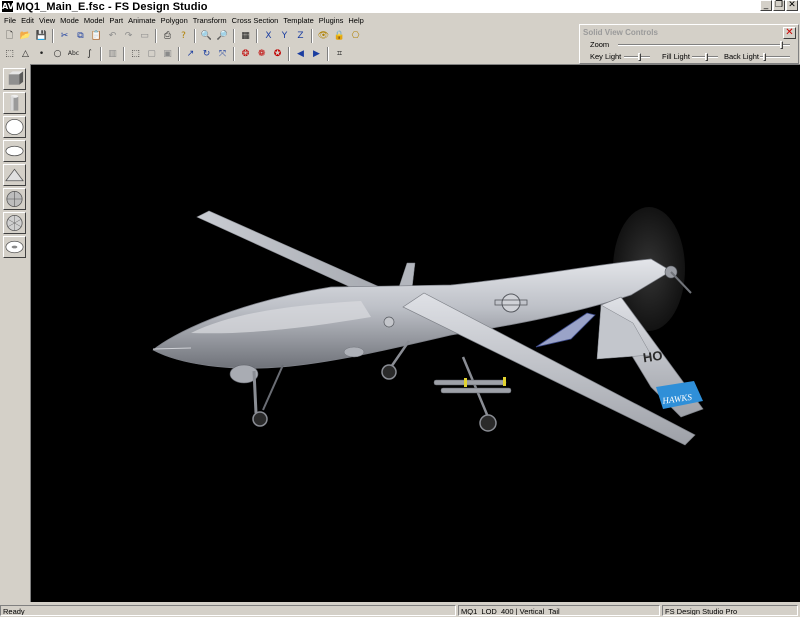 This screenshot has height=617, width=800. What do you see at coordinates (64, 36) in the screenshot?
I see `cut-button: ✂` at bounding box center [64, 36].